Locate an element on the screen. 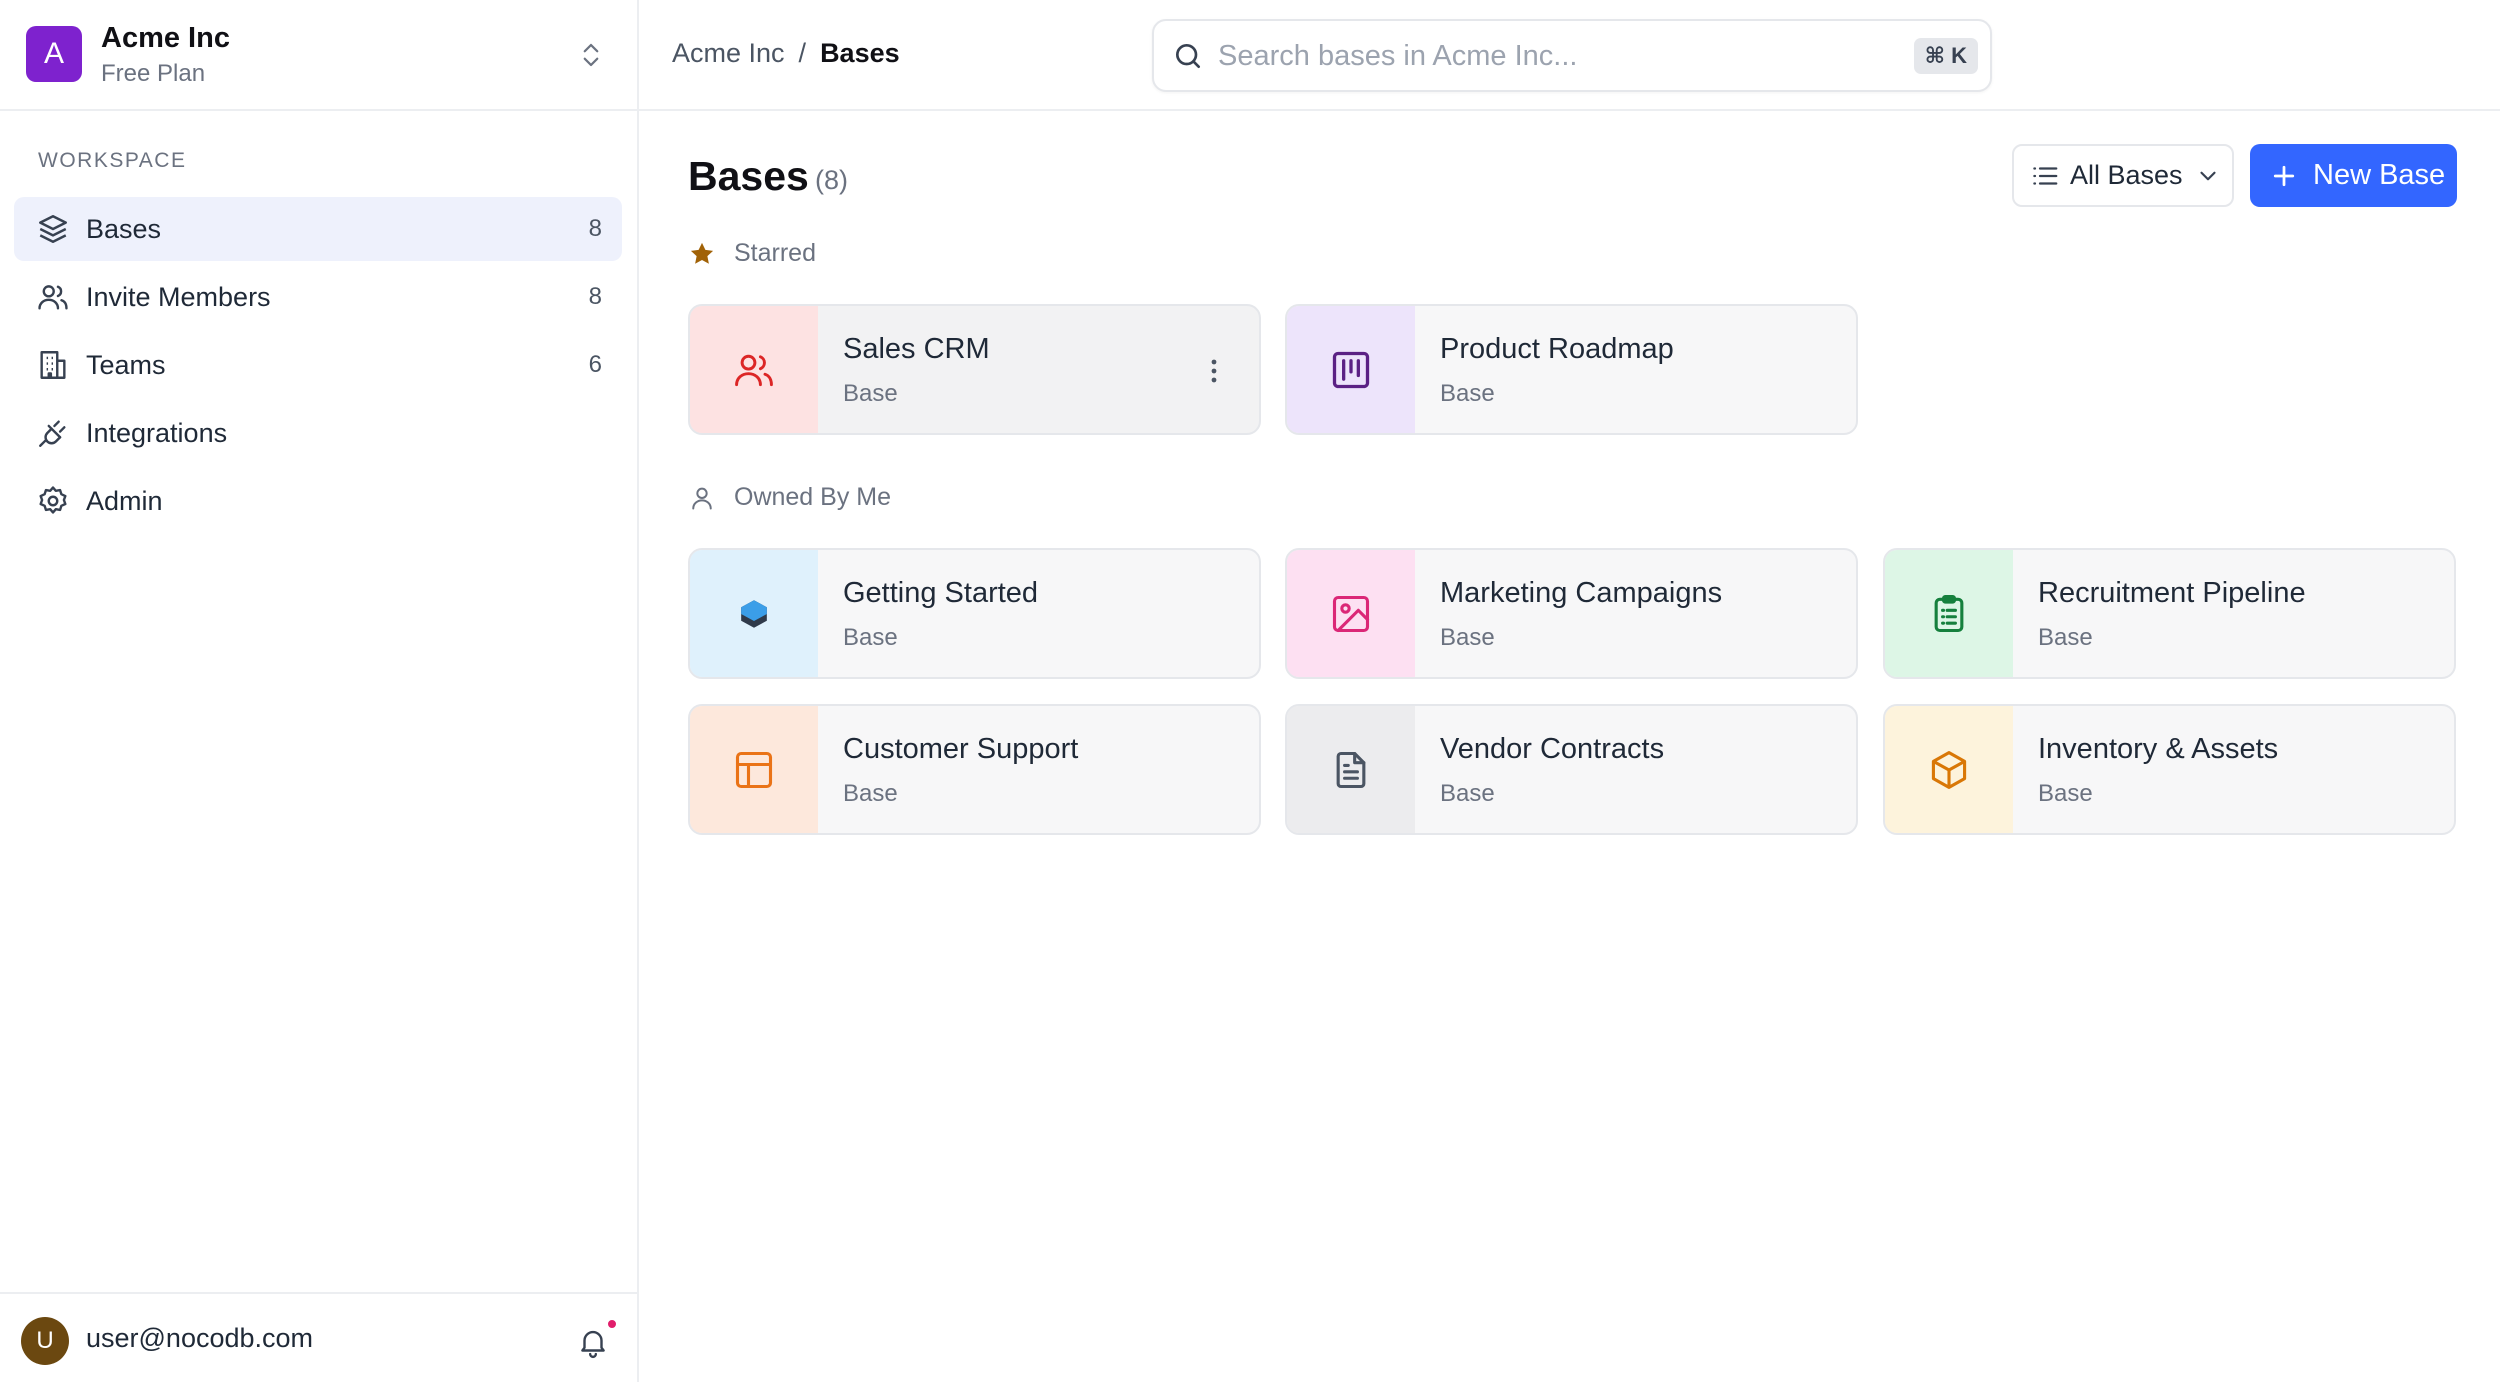  plus-icon is located at coordinates (2284, 176).